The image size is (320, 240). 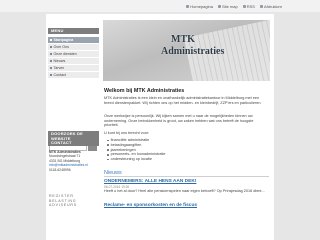 I want to click on banner-title-line1: MTK, so click(x=183, y=39).